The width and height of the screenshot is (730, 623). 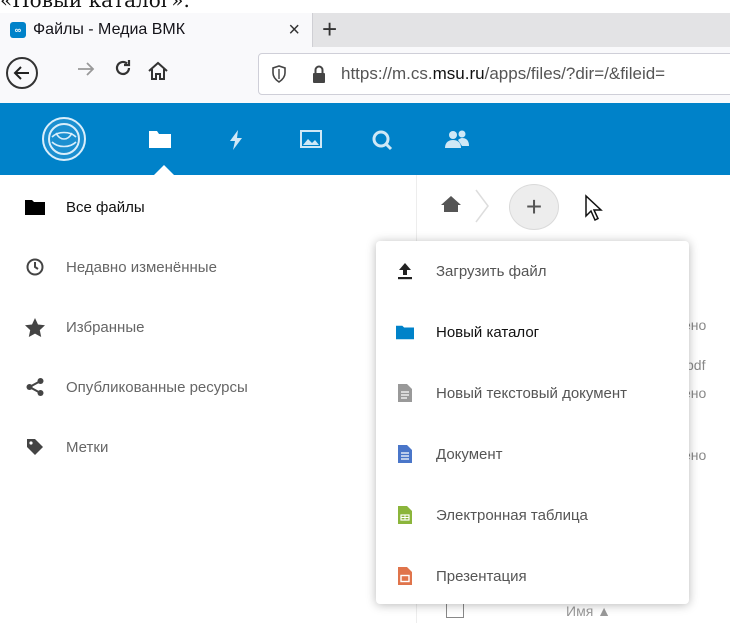 I want to click on gallery-icon, so click(x=311, y=141).